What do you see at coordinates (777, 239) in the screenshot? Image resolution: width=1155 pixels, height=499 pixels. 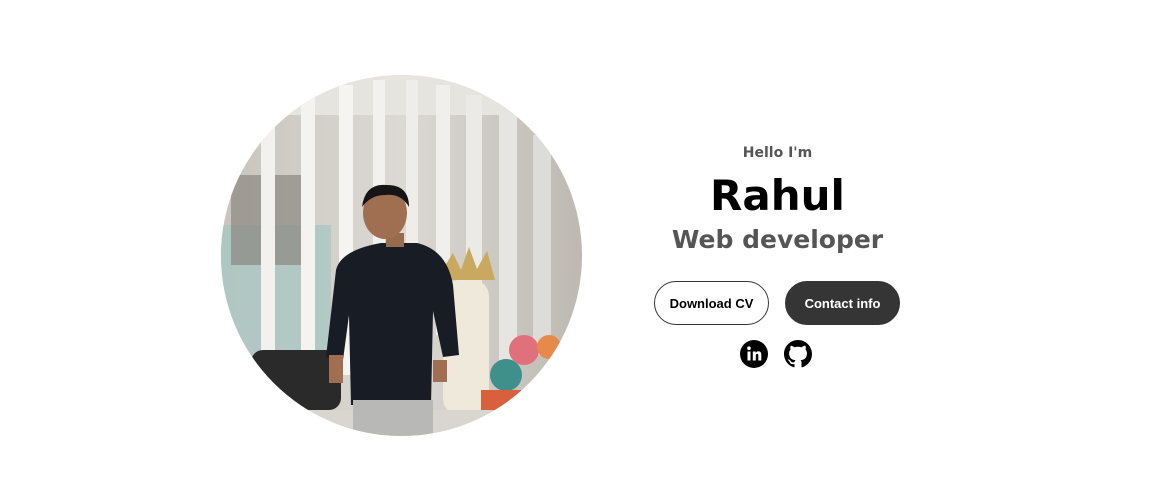 I see `role-subtitle: Web developer` at bounding box center [777, 239].